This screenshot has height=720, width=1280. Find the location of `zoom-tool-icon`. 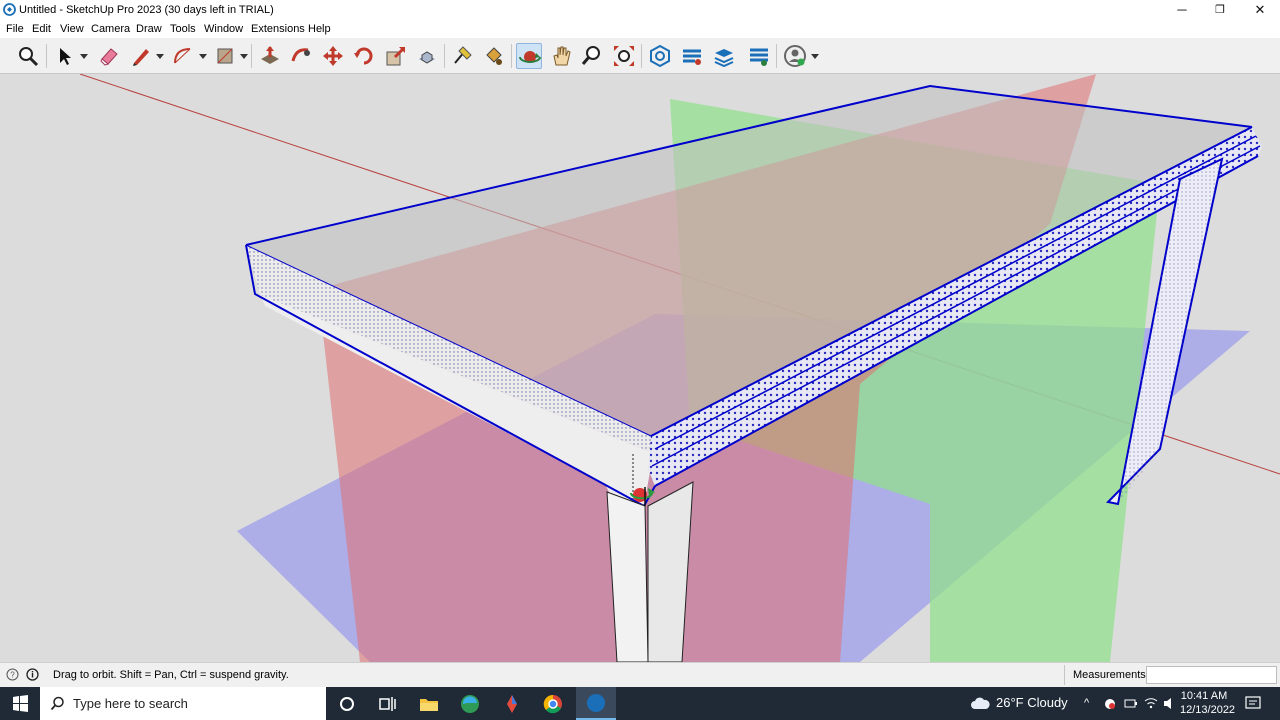

zoom-tool-icon is located at coordinates (28, 56).